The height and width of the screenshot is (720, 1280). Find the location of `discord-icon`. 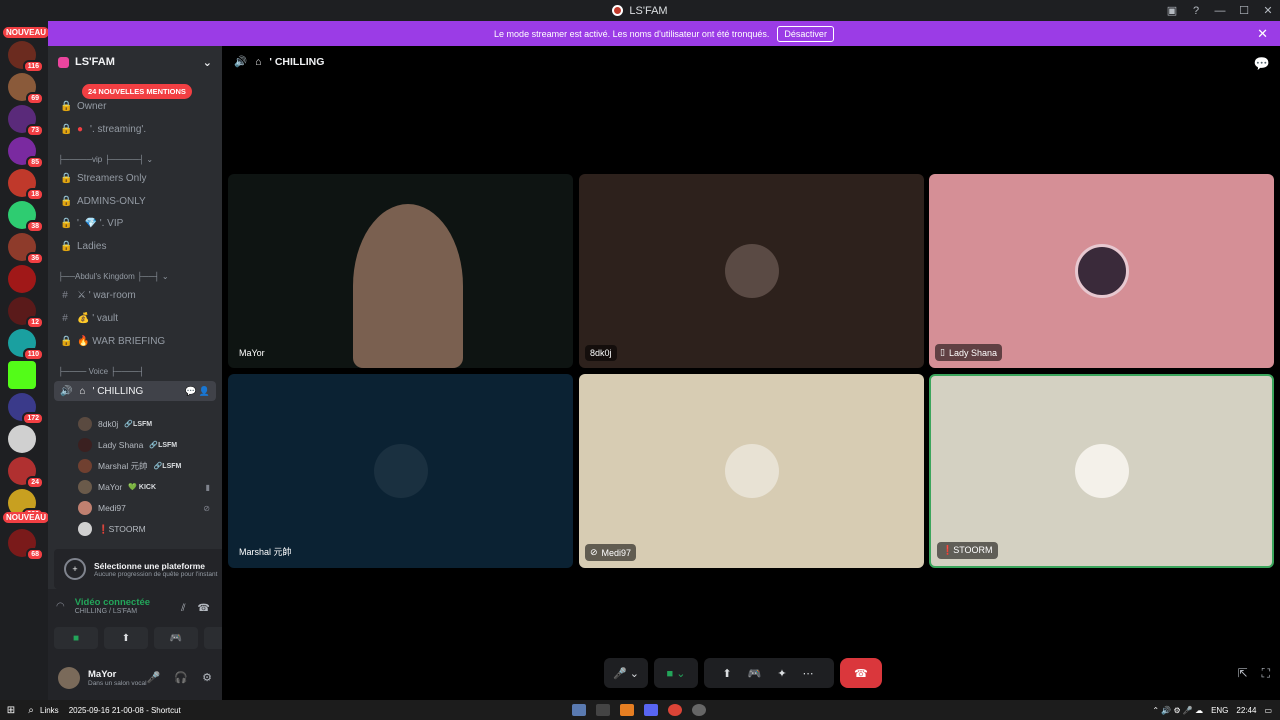

discord-icon is located at coordinates (651, 710).